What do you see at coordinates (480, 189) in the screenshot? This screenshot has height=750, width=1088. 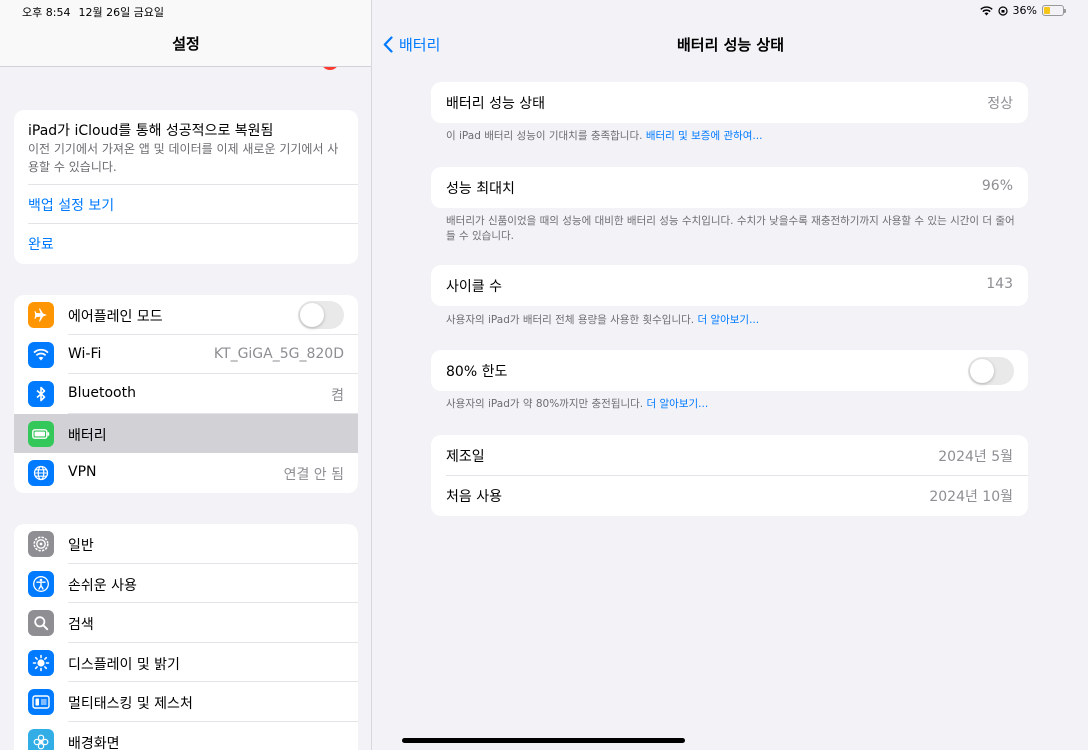 I see `max-capacity-label: 성능 최대치` at bounding box center [480, 189].